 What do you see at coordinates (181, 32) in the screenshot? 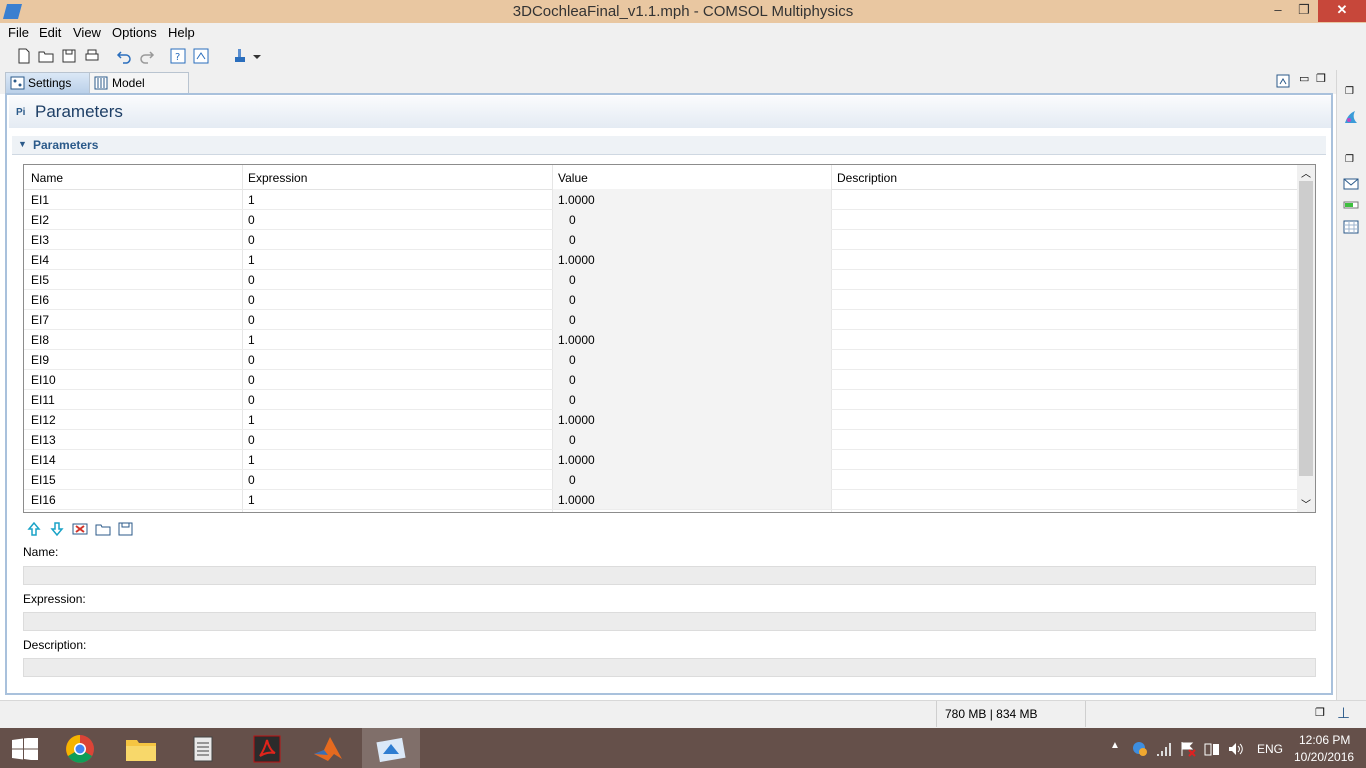
I see `menu-help: Help` at bounding box center [181, 32].